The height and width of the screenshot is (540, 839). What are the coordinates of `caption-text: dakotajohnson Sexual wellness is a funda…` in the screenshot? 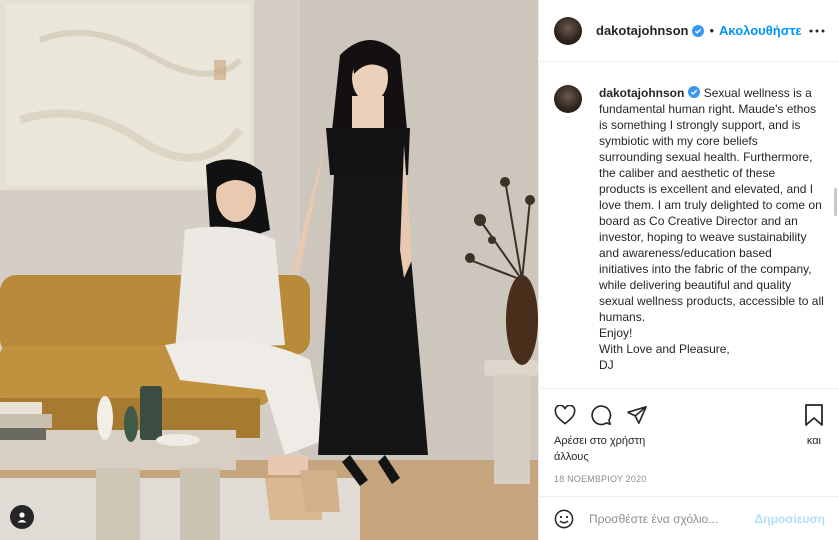 It's located at (711, 229).